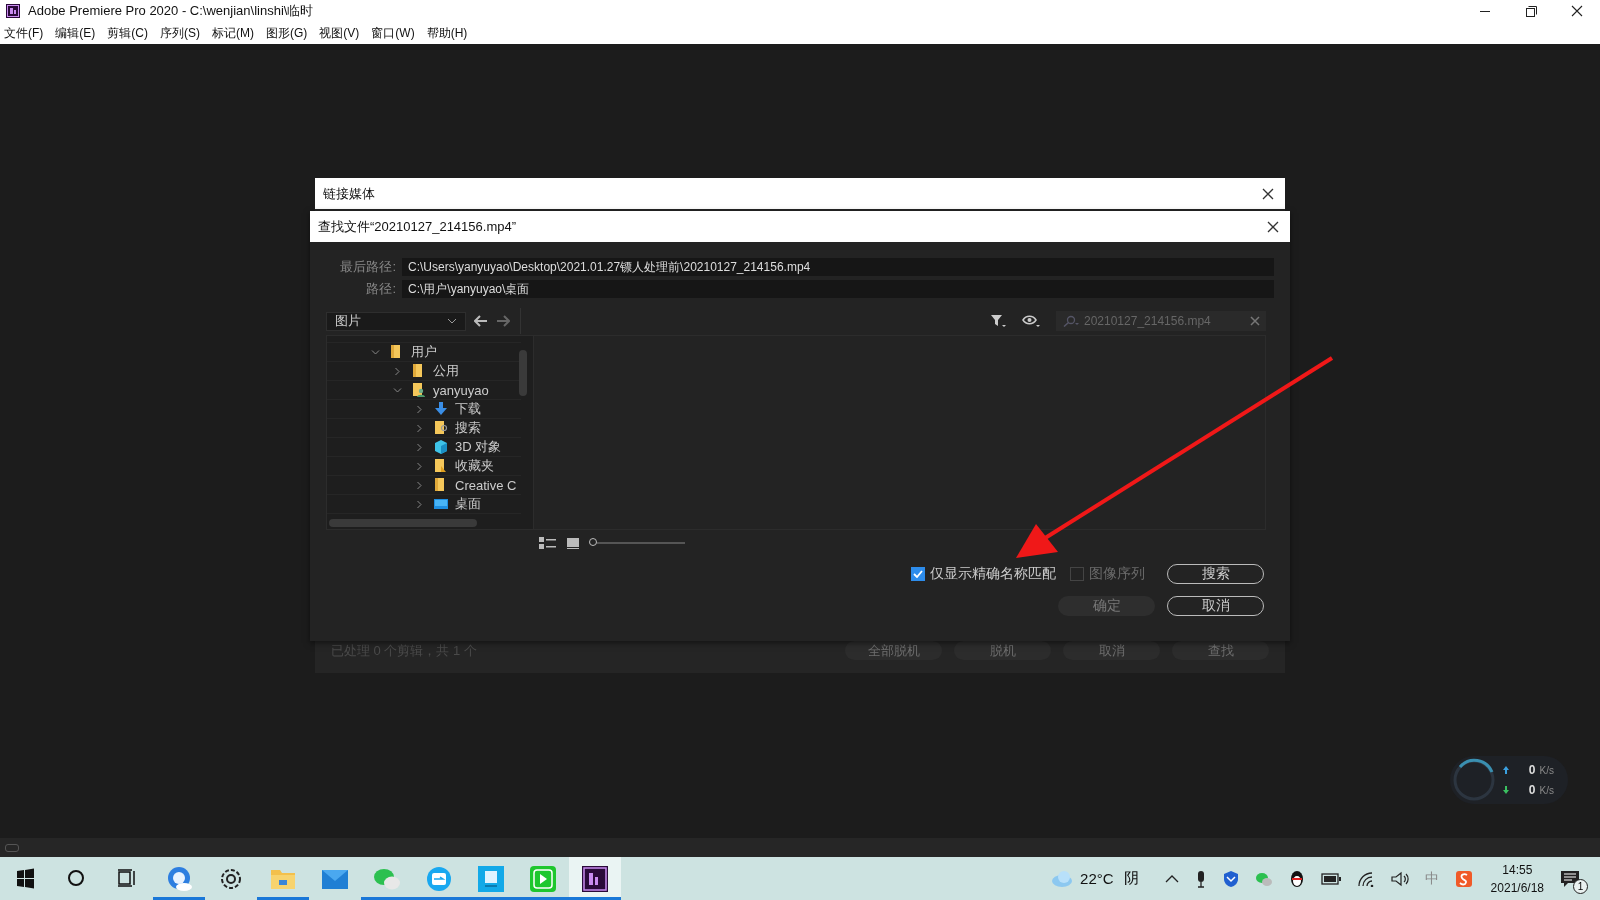 The image size is (1600, 900). I want to click on chevron-up-icon, so click(1171, 878).